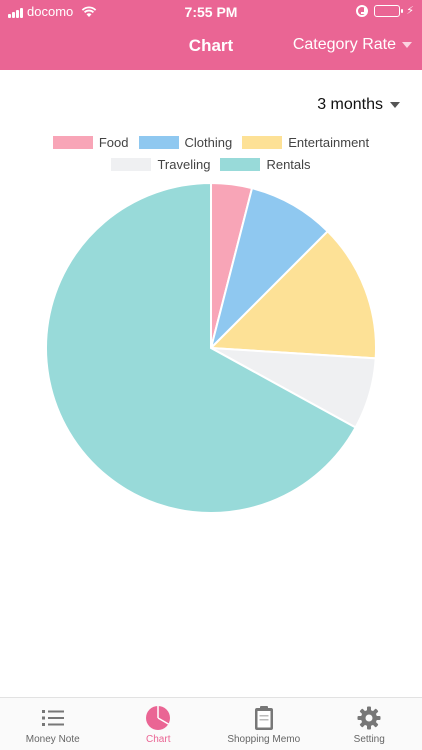  I want to click on category-rate-label: Category Rate, so click(344, 44).